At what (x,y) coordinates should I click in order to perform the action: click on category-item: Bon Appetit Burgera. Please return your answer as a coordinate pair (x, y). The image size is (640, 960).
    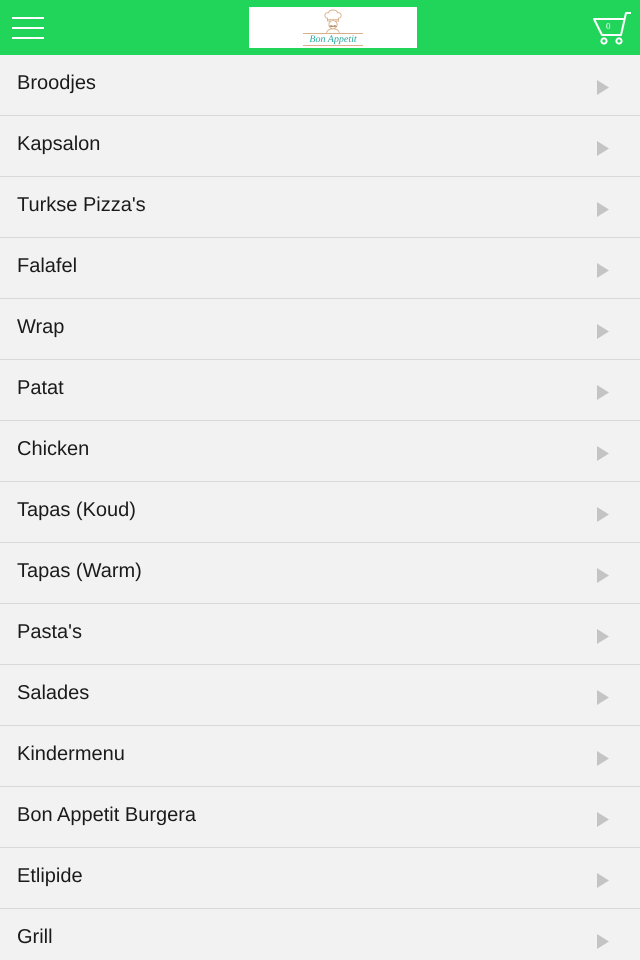
    Looking at the image, I should click on (320, 817).